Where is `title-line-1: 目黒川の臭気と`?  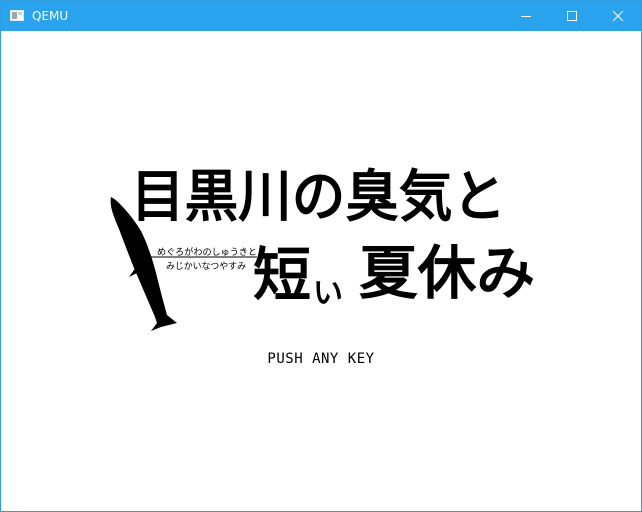 title-line-1: 目黒川の臭気と is located at coordinates (318, 197).